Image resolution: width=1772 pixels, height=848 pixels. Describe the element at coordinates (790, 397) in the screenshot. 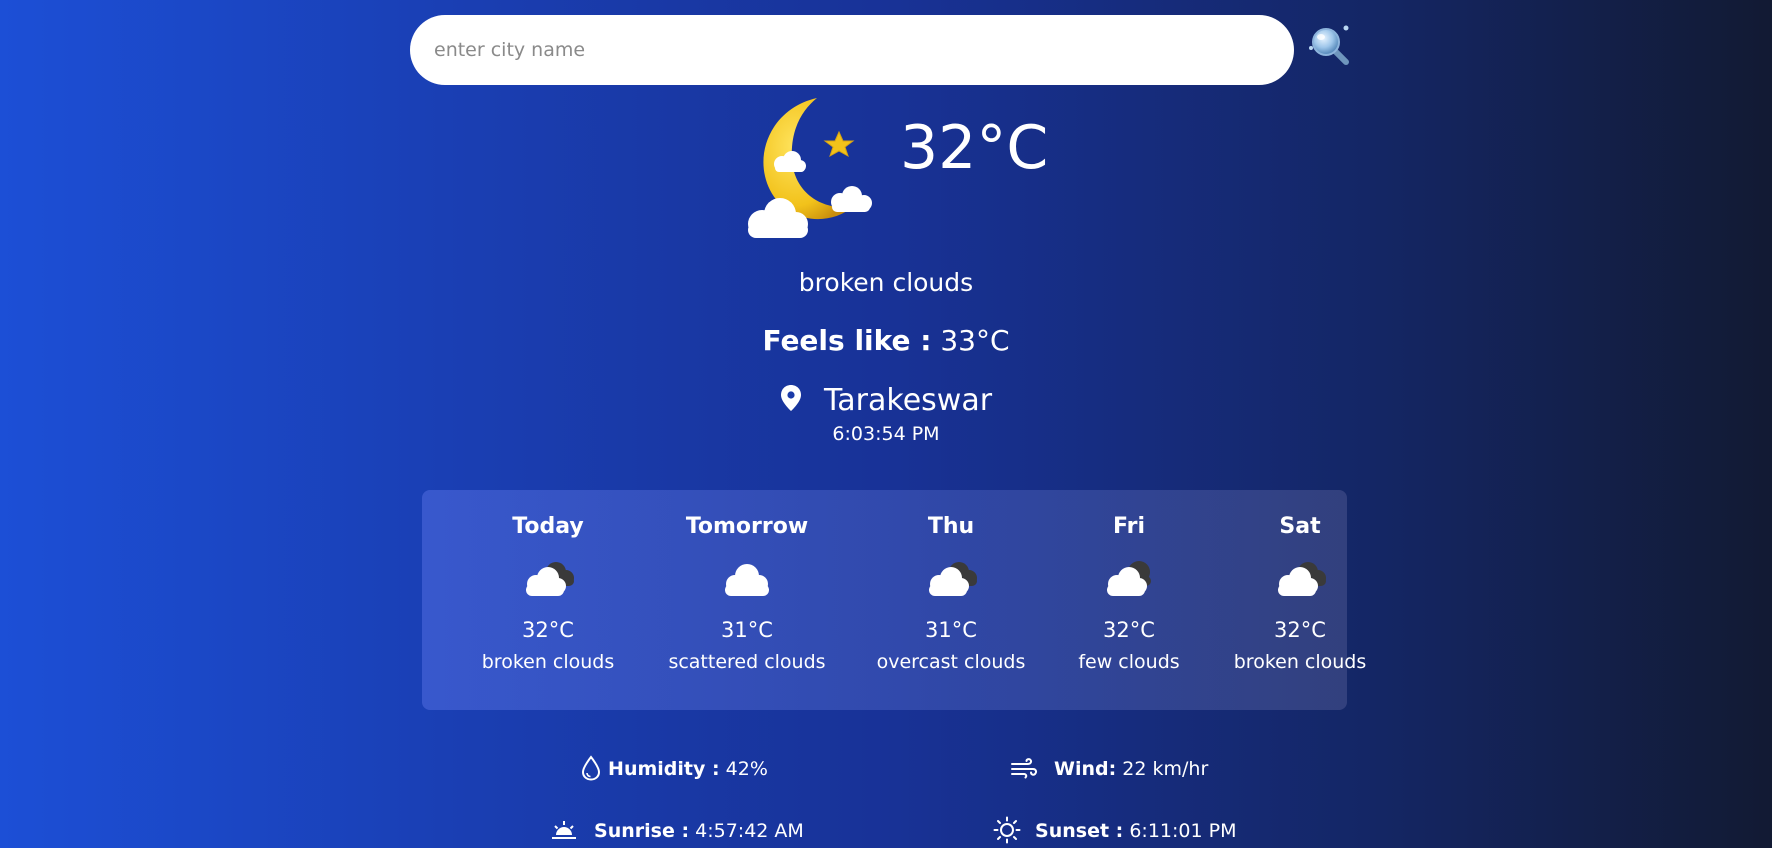

I see `map-pin-icon` at that location.